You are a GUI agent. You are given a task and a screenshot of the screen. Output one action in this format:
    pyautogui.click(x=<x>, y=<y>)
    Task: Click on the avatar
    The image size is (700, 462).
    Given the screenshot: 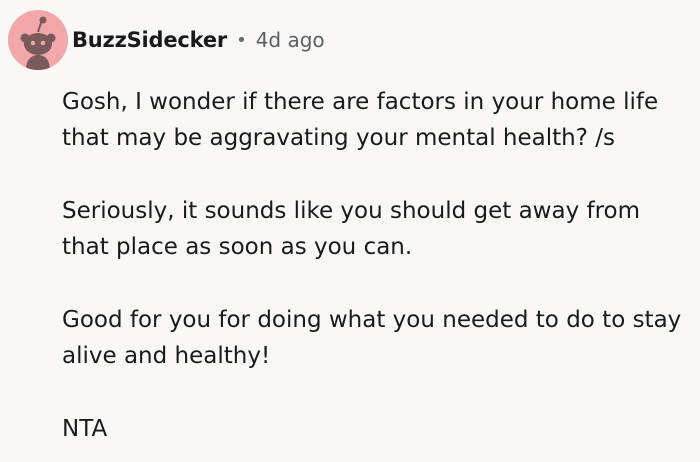 What is the action you would take?
    pyautogui.click(x=38, y=40)
    